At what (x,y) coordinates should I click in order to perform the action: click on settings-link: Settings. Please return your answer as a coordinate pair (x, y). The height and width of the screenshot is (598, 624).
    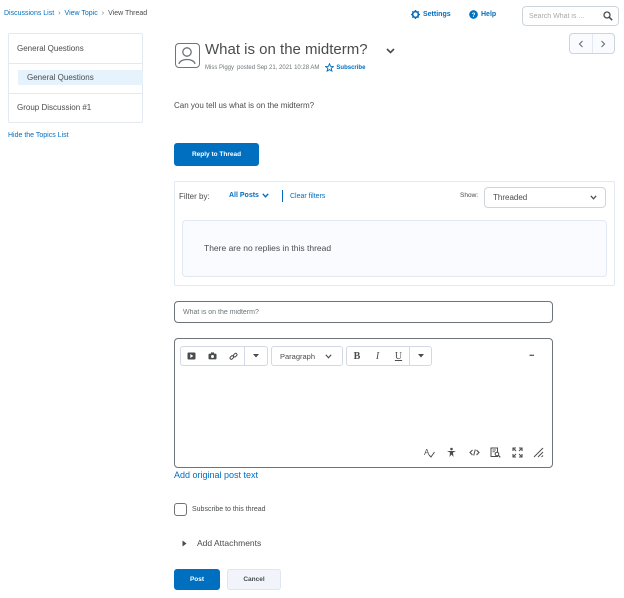
    Looking at the image, I should click on (431, 14).